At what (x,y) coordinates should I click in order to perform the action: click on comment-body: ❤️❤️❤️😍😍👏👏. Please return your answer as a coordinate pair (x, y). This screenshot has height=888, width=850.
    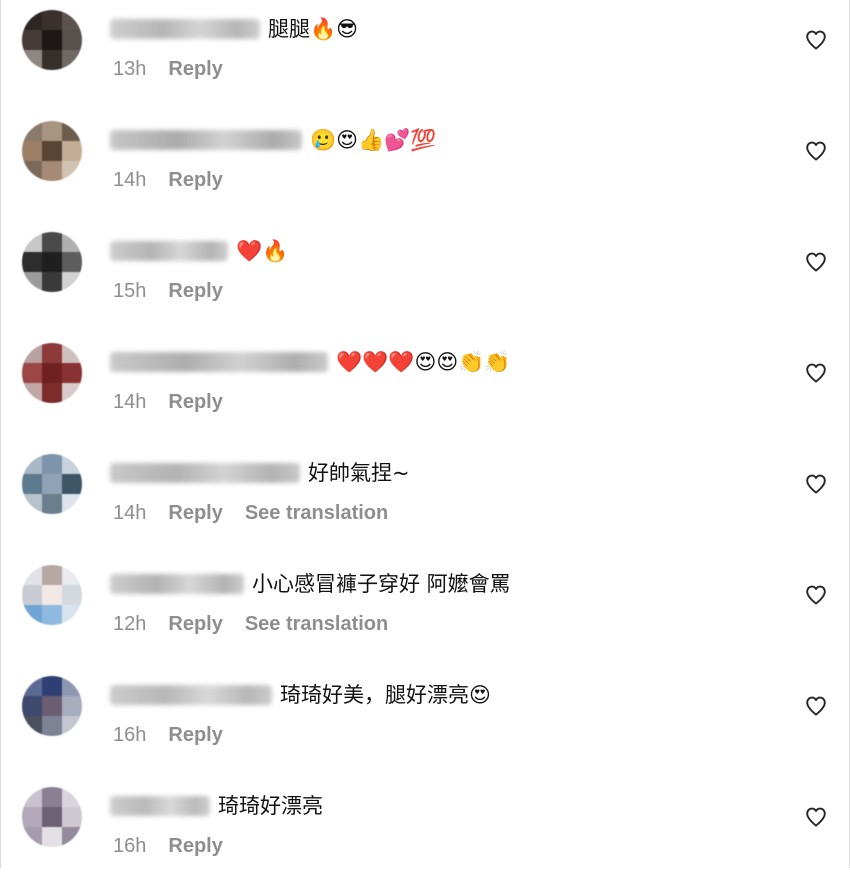
    Looking at the image, I should click on (310, 362).